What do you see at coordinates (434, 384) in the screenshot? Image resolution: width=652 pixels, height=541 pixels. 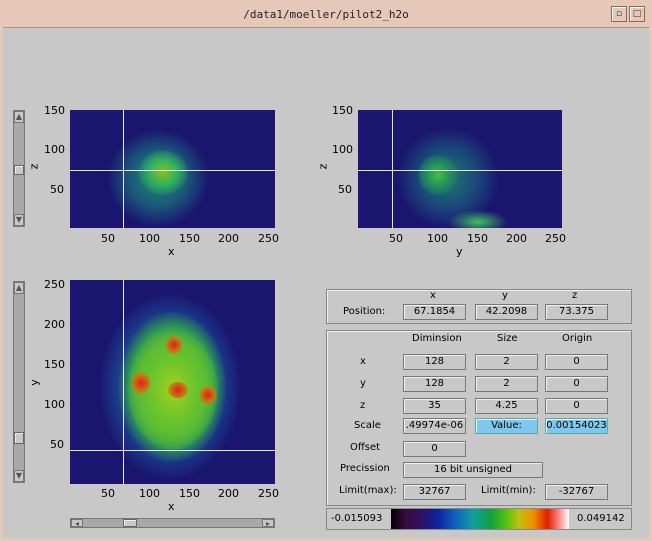 I see `dimension-y-field: 128` at bounding box center [434, 384].